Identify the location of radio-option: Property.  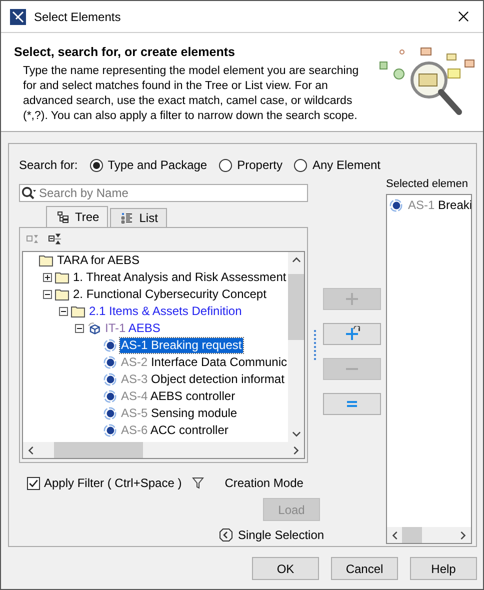
(250, 165).